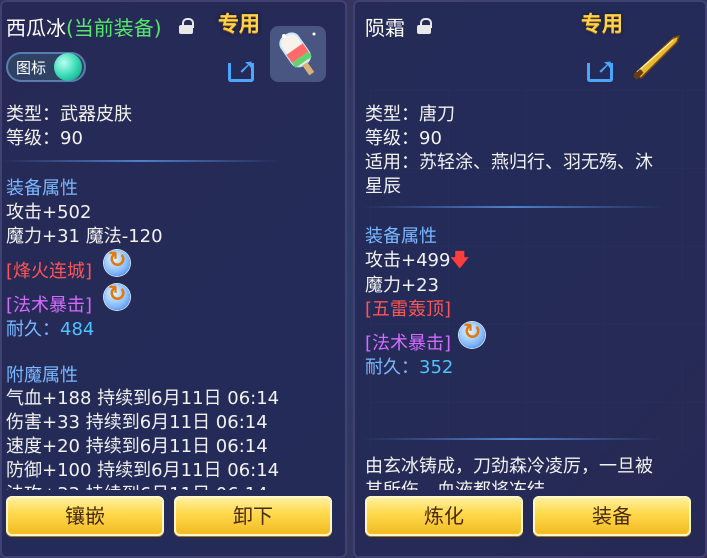 The image size is (707, 558). Describe the element at coordinates (36, 28) in the screenshot. I see `item-name: 西瓜冰` at that location.